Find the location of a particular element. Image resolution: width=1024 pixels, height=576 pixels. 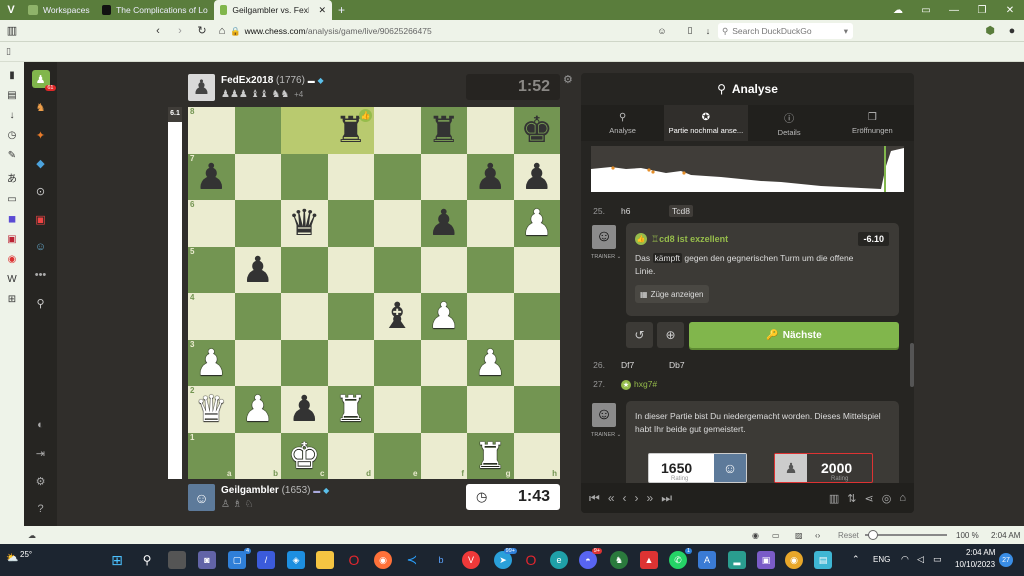

history-panel-icon: ◷ is located at coordinates (12, 135).